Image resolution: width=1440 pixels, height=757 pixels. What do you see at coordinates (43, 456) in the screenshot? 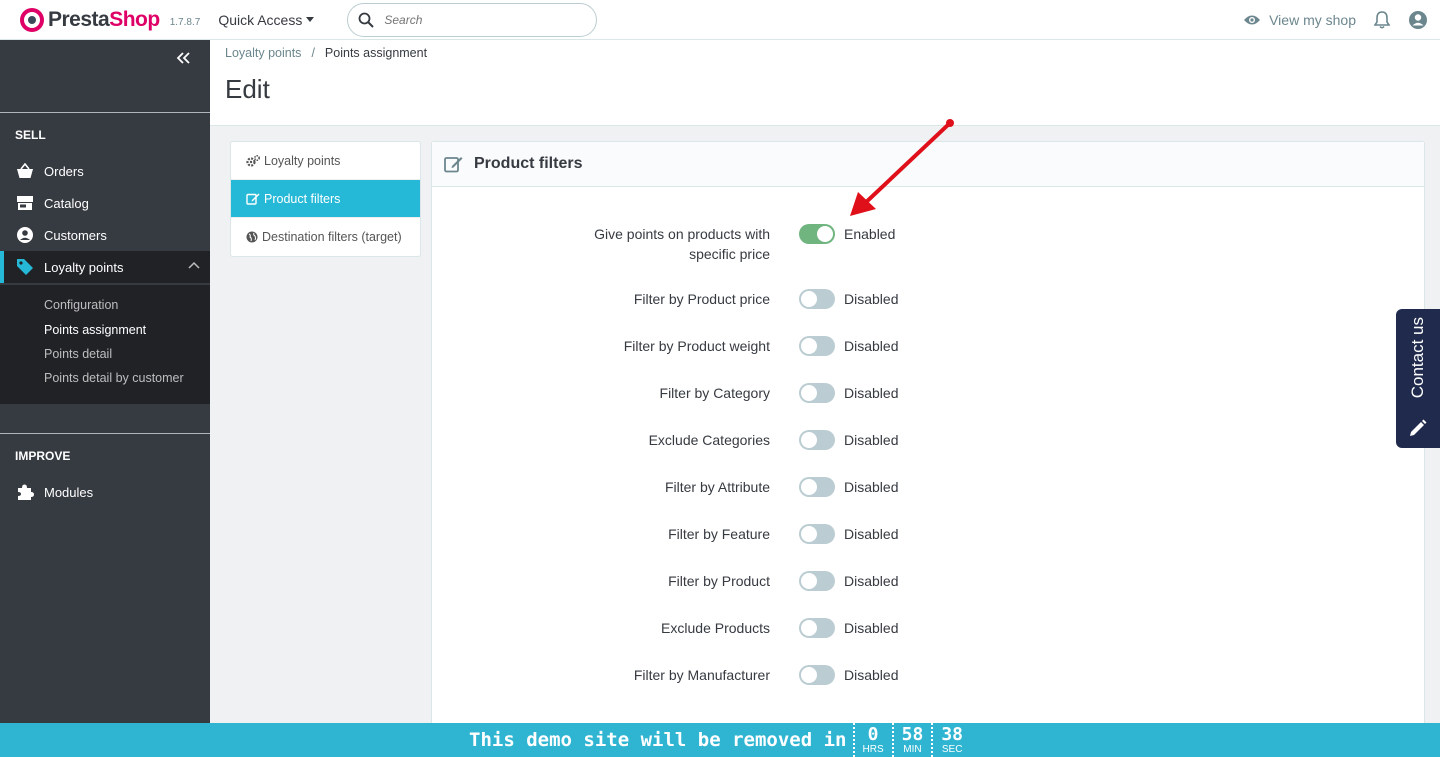
I see `section-title-improve: IMPROVE` at bounding box center [43, 456].